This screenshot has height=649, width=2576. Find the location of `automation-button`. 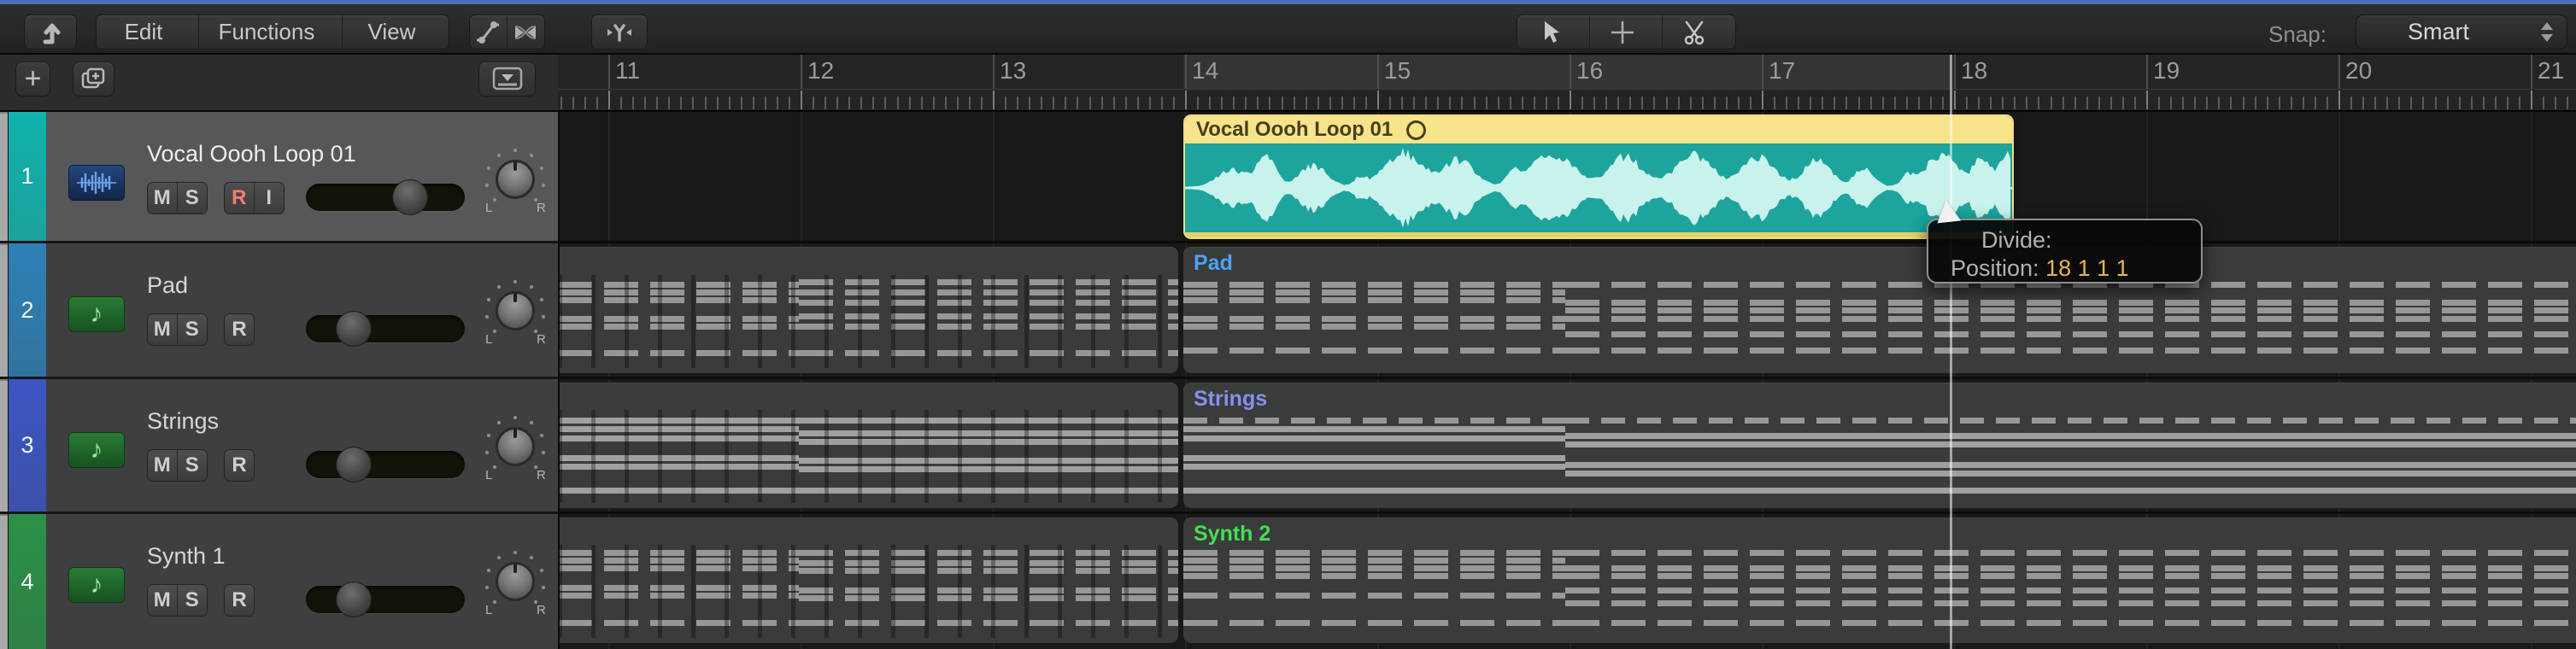

automation-button is located at coordinates (489, 32).